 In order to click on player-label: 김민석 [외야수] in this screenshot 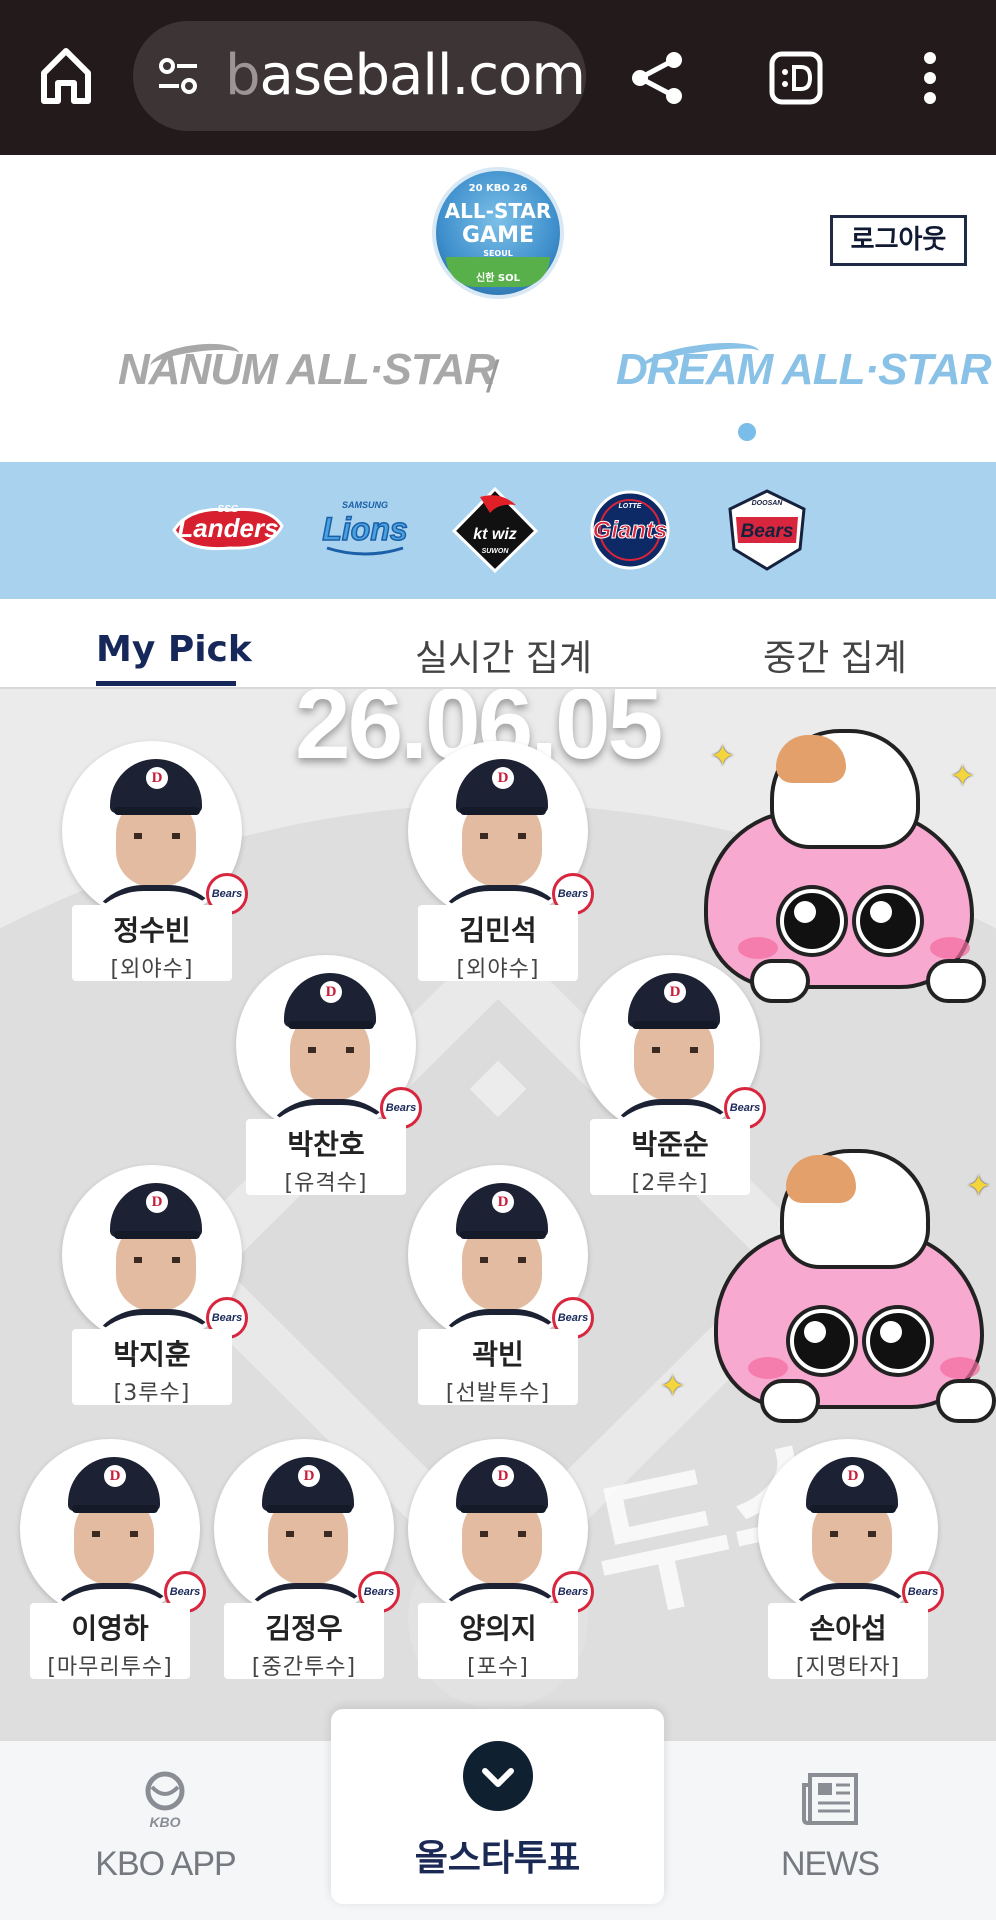, I will do `click(498, 943)`.